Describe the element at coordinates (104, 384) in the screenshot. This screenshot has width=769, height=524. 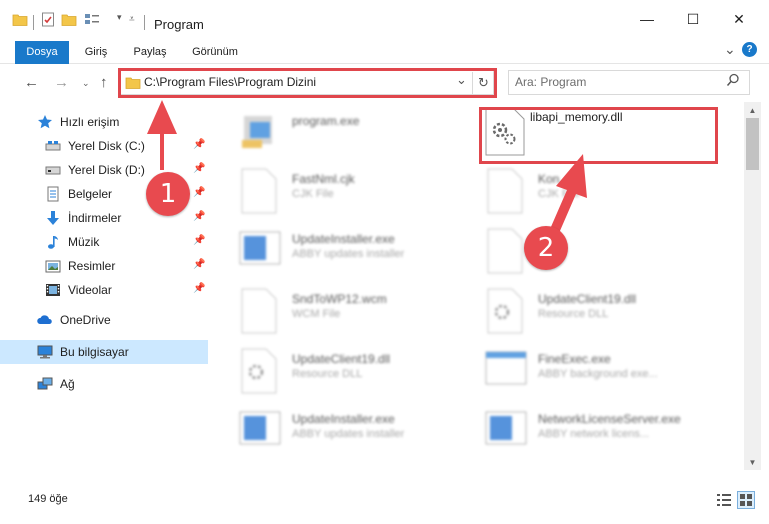
I see `sidebar-item-network: Ağ` at that location.